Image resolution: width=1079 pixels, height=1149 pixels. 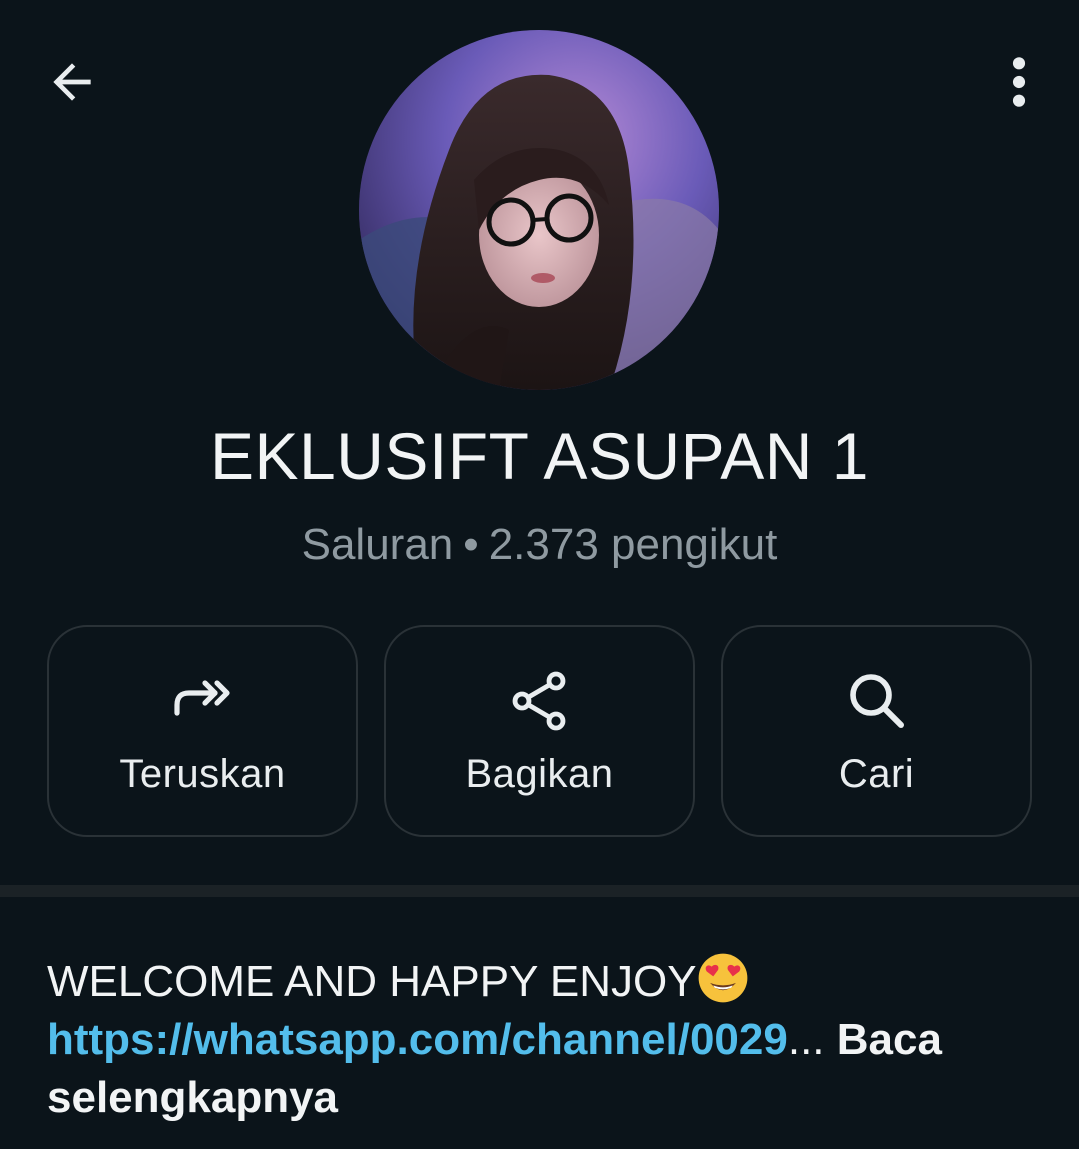 What do you see at coordinates (722, 978) in the screenshot?
I see `heart-eyes-emoji` at bounding box center [722, 978].